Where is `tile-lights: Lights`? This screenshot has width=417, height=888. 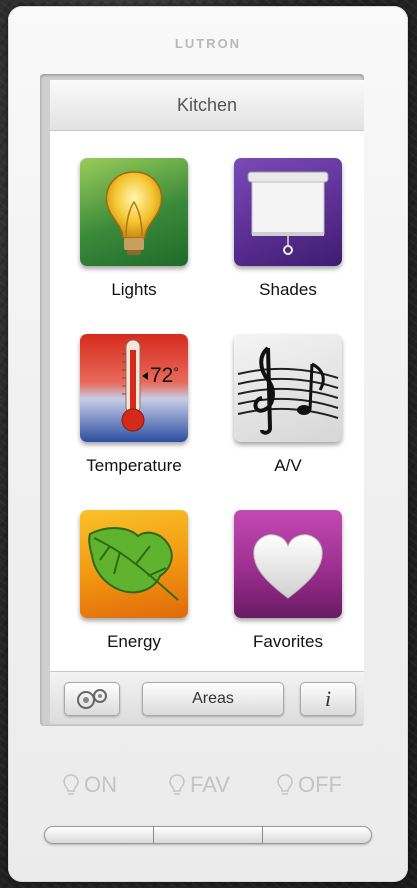 tile-lights: Lights is located at coordinates (134, 229).